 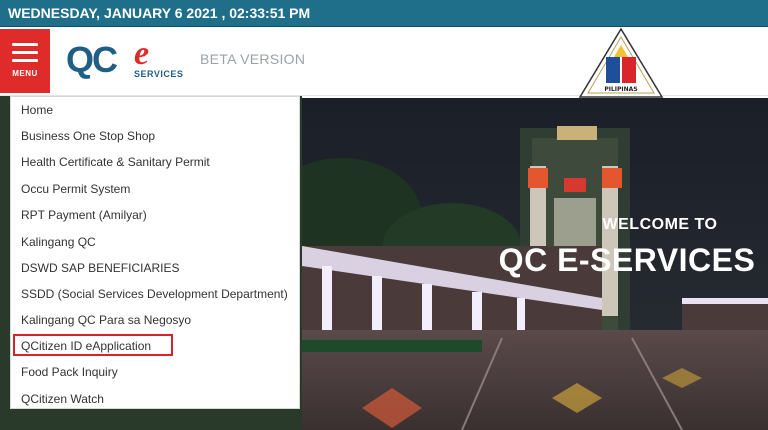 What do you see at coordinates (25, 55) in the screenshot?
I see `hamburger-icon` at bounding box center [25, 55].